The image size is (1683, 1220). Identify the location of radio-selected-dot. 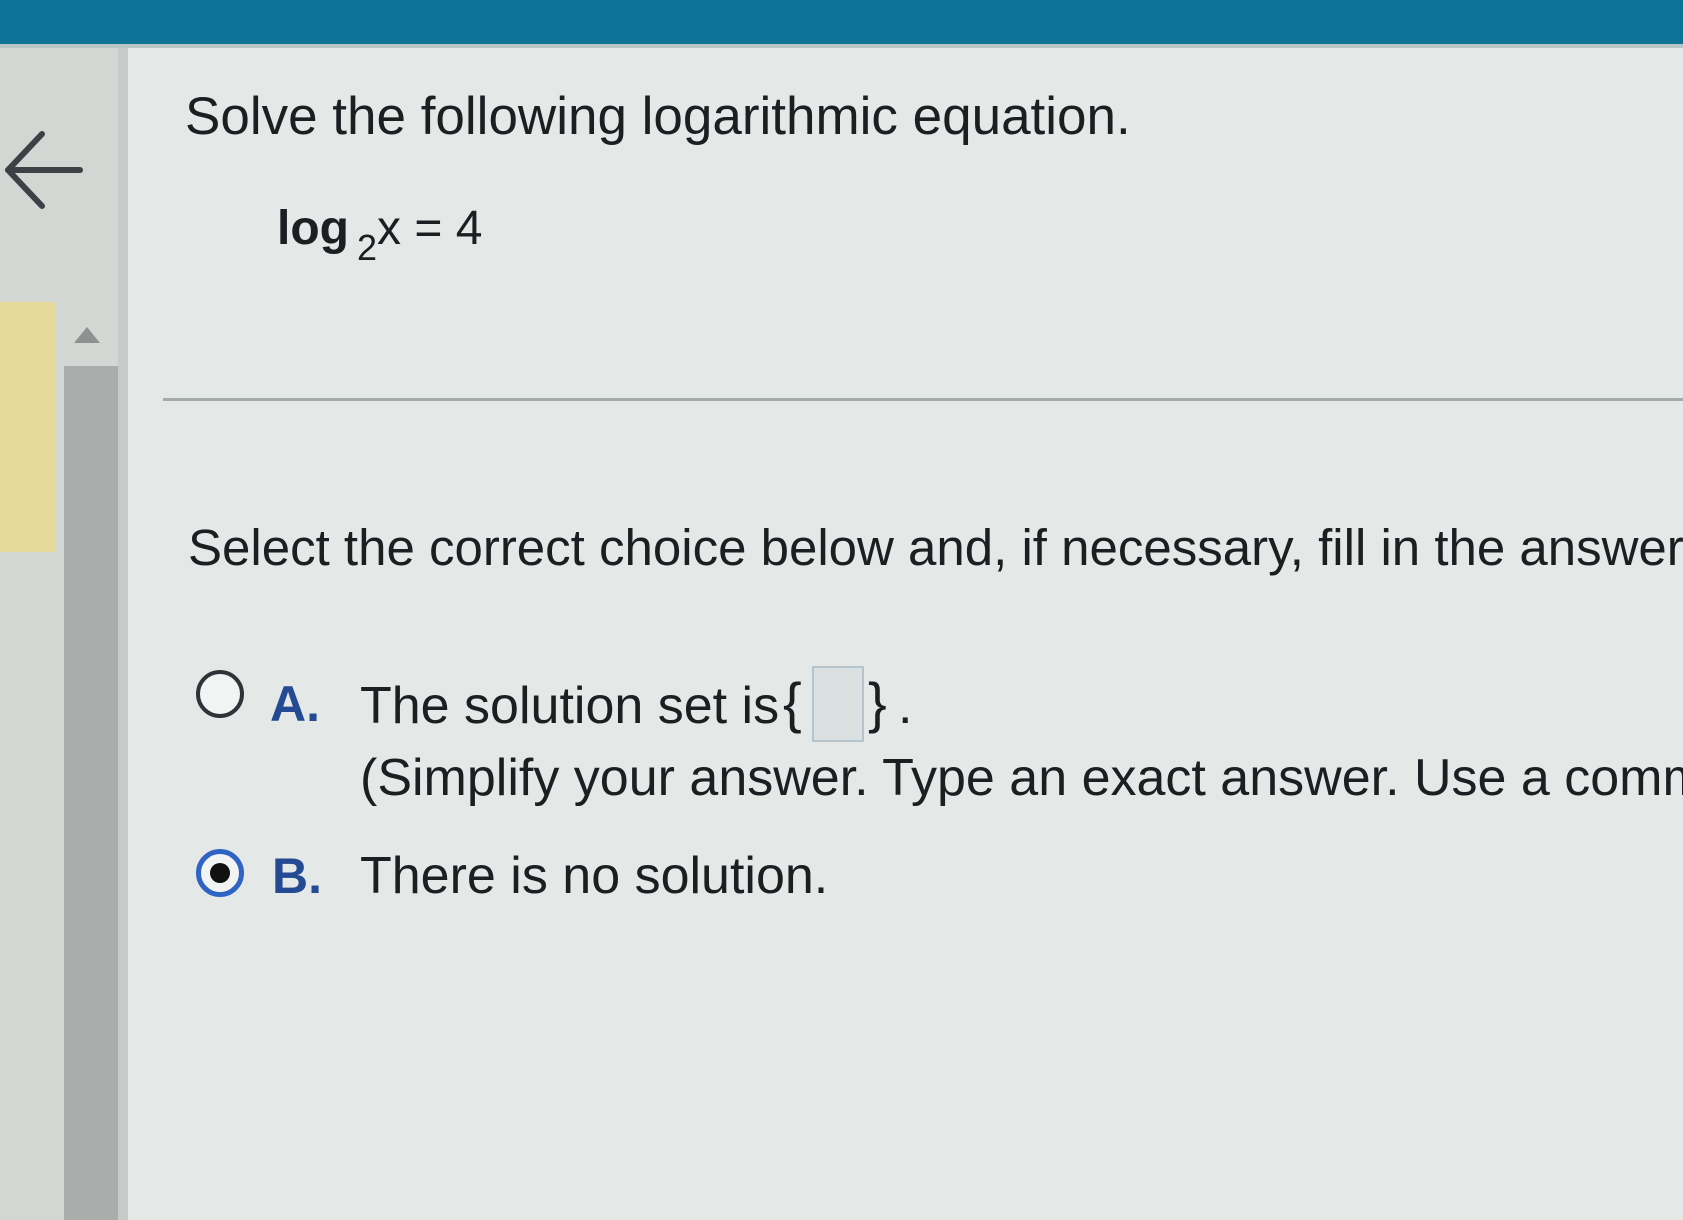
(220, 873).